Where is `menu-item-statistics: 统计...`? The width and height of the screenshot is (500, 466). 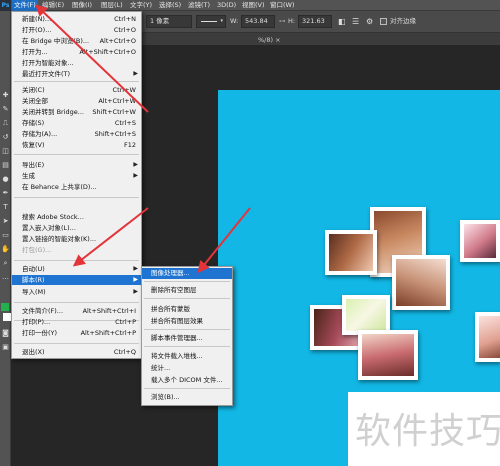 menu-item-statistics: 统计... is located at coordinates (187, 368).